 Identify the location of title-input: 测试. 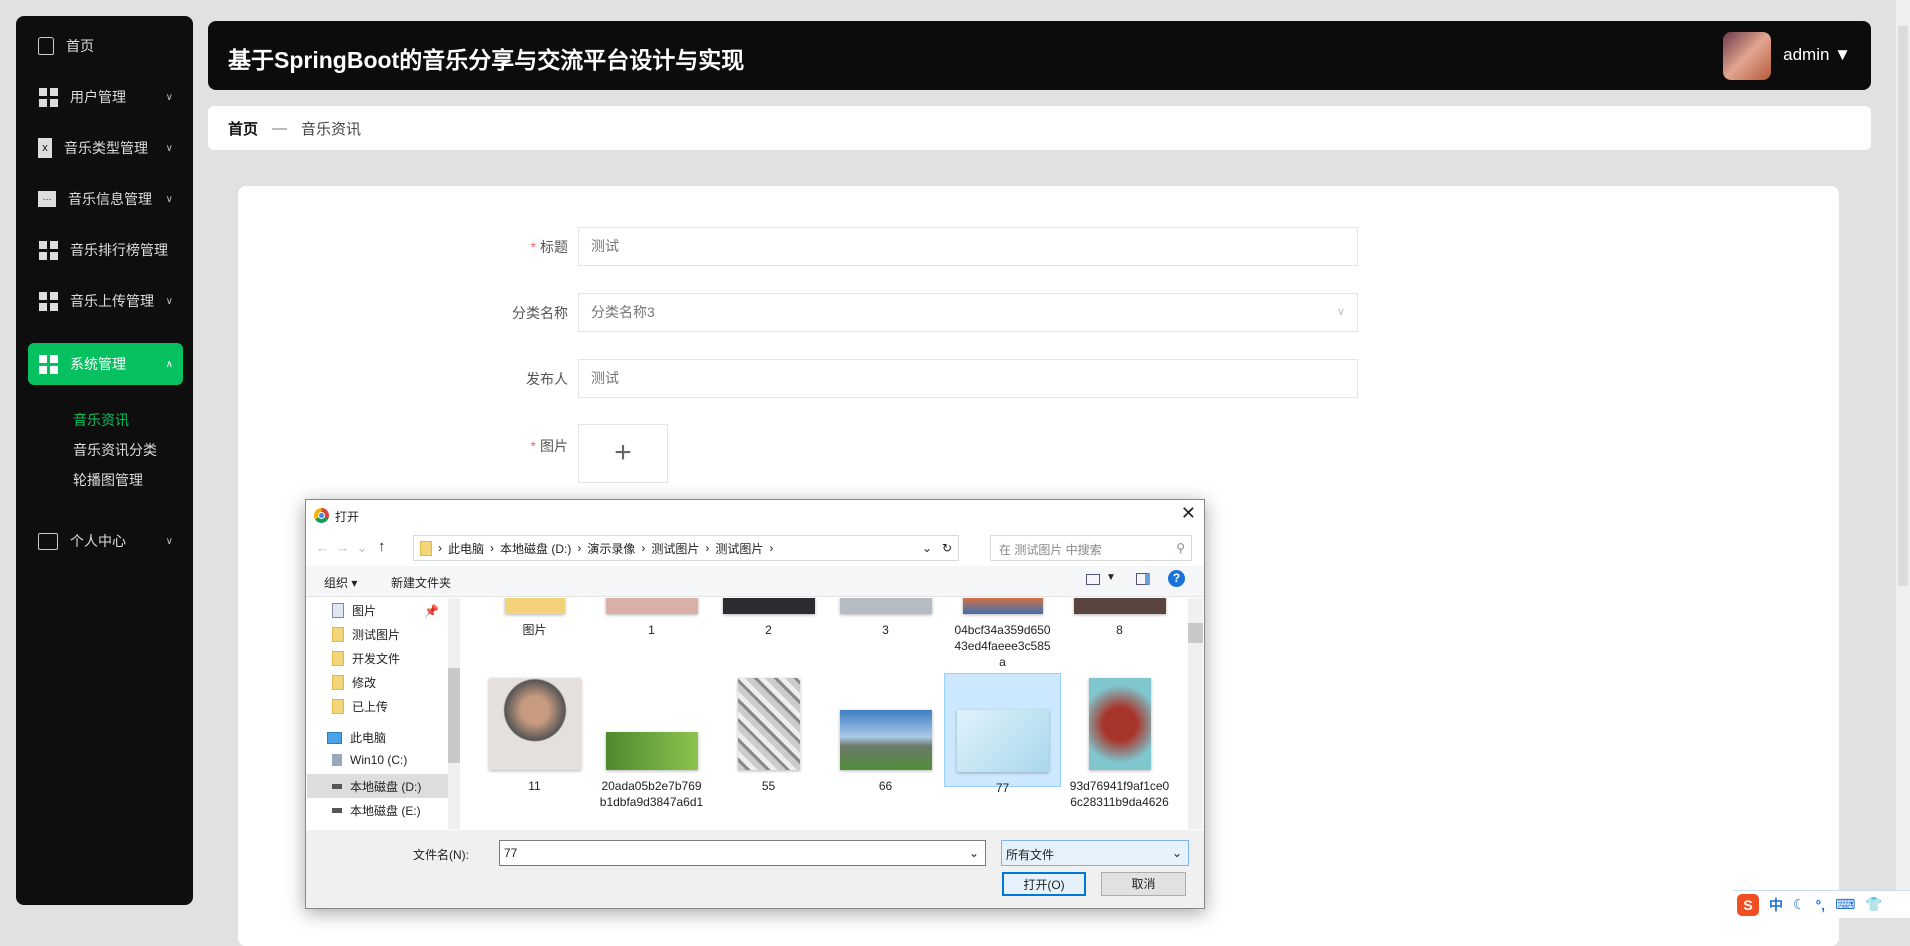
(968, 246).